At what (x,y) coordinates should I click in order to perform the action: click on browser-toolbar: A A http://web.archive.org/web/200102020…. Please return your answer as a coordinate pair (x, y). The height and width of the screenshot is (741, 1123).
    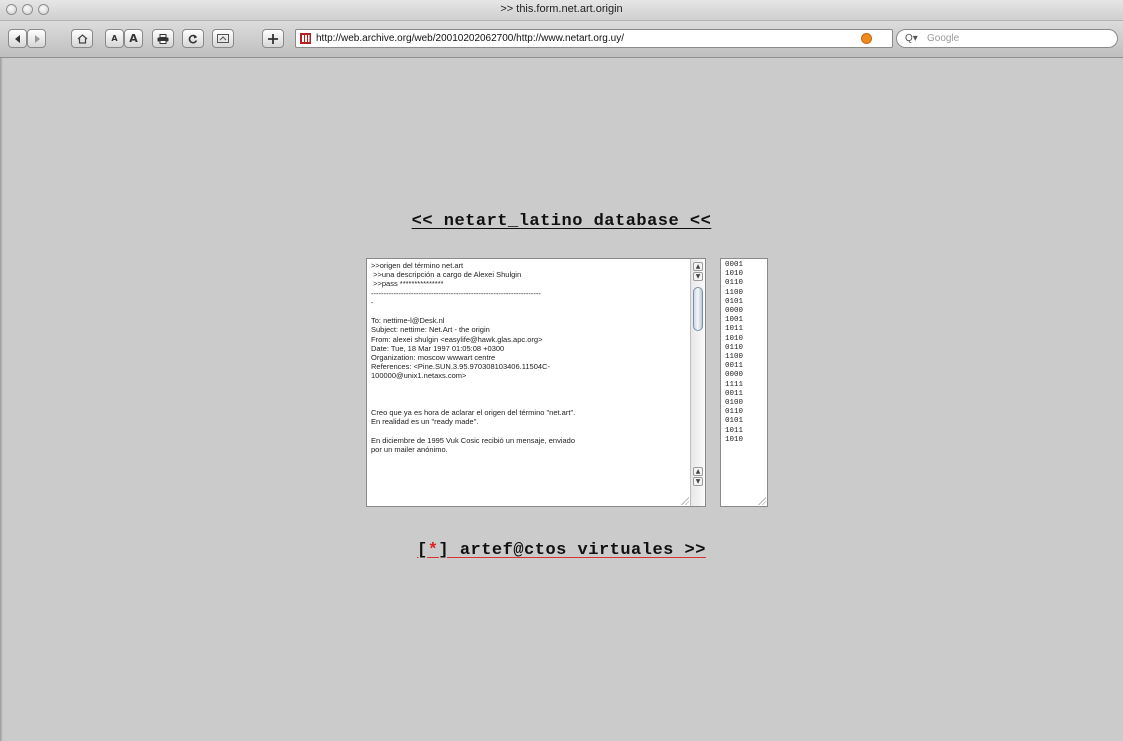
    Looking at the image, I should click on (561, 39).